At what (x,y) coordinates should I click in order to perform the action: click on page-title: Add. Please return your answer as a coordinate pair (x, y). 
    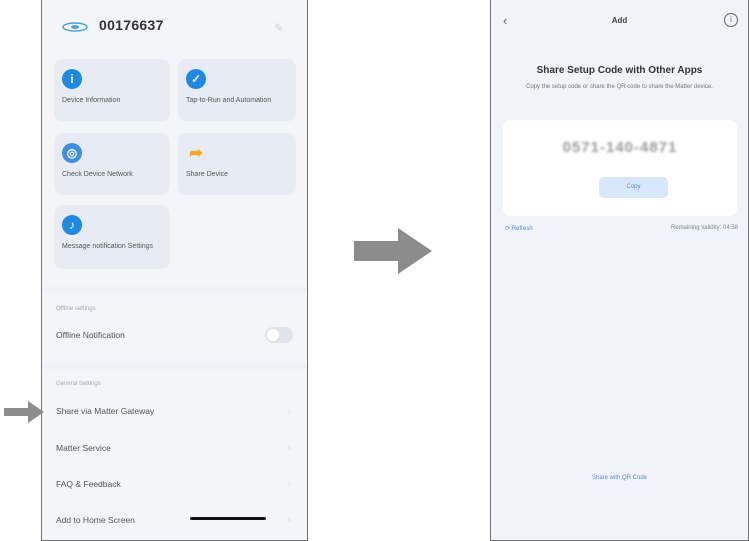
    Looking at the image, I should click on (619, 20).